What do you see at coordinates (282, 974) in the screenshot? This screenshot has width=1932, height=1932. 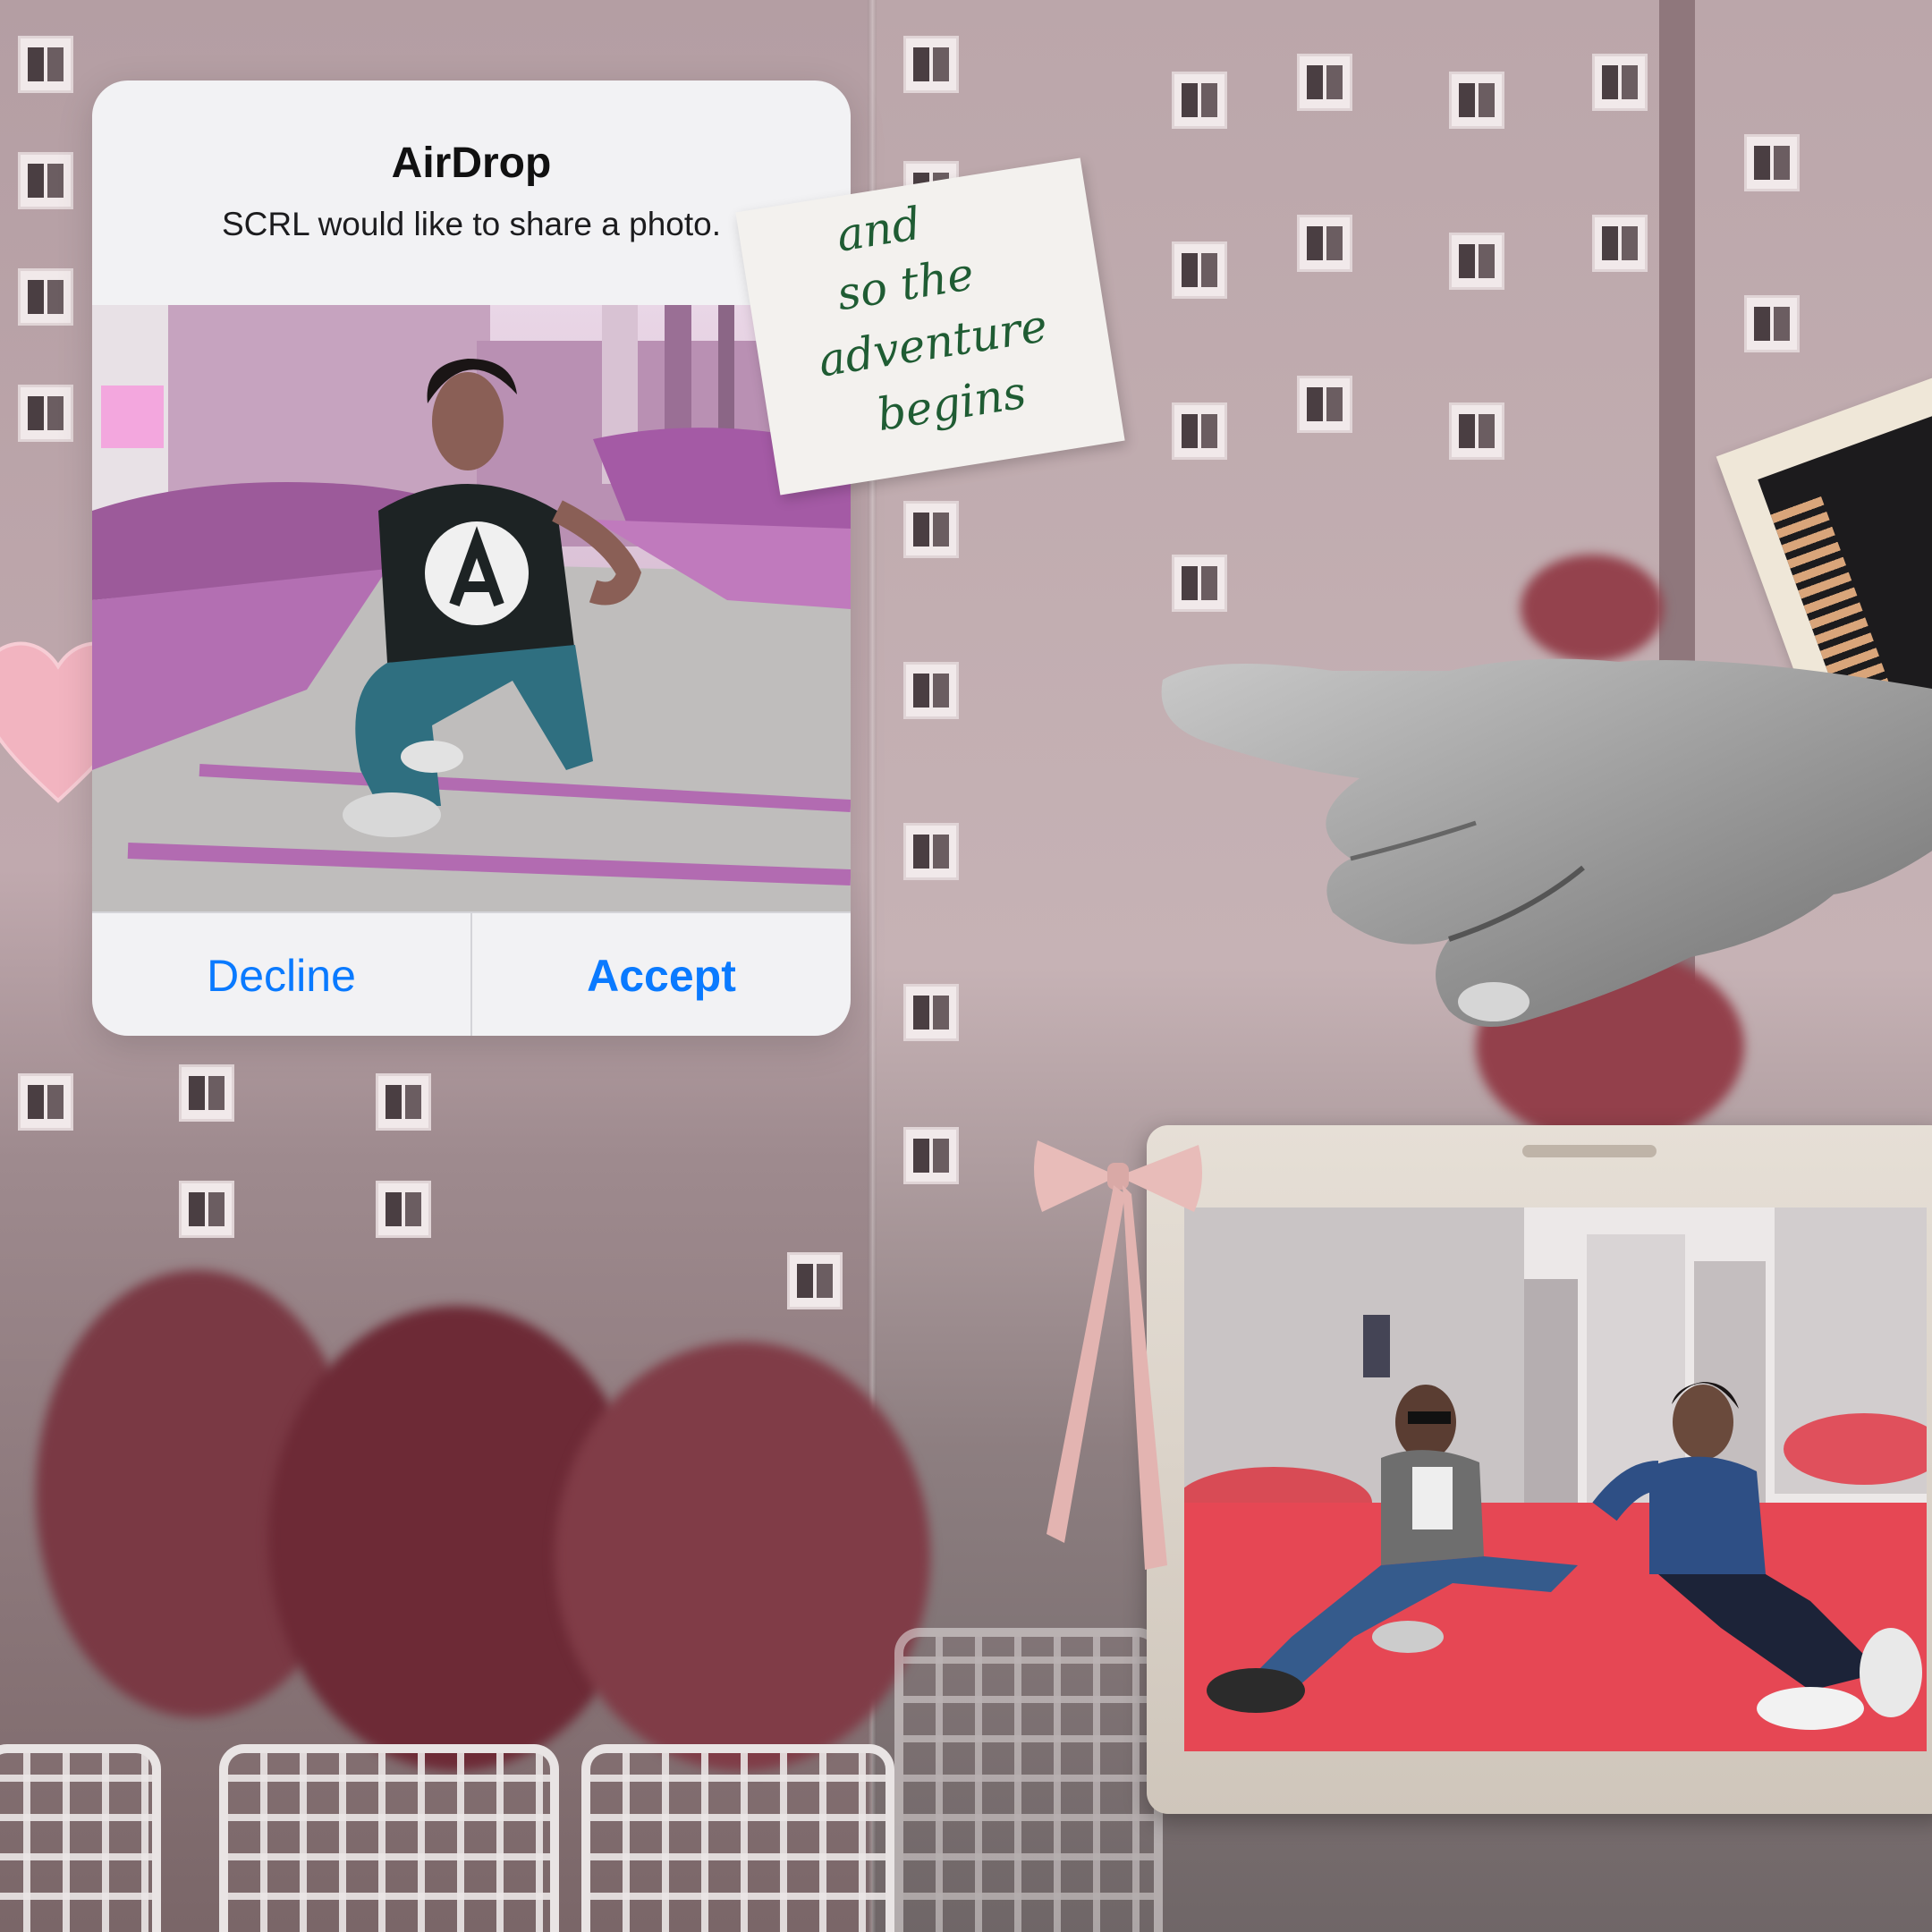 I see `decline-button: Decline` at bounding box center [282, 974].